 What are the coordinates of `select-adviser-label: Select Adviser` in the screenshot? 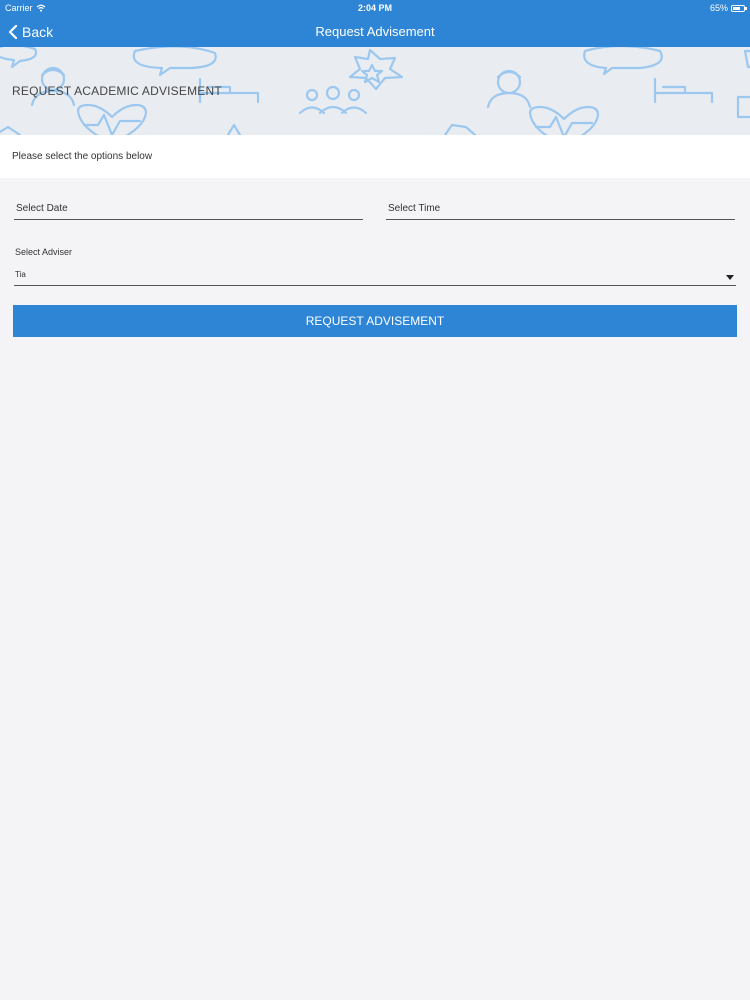 It's located at (44, 252).